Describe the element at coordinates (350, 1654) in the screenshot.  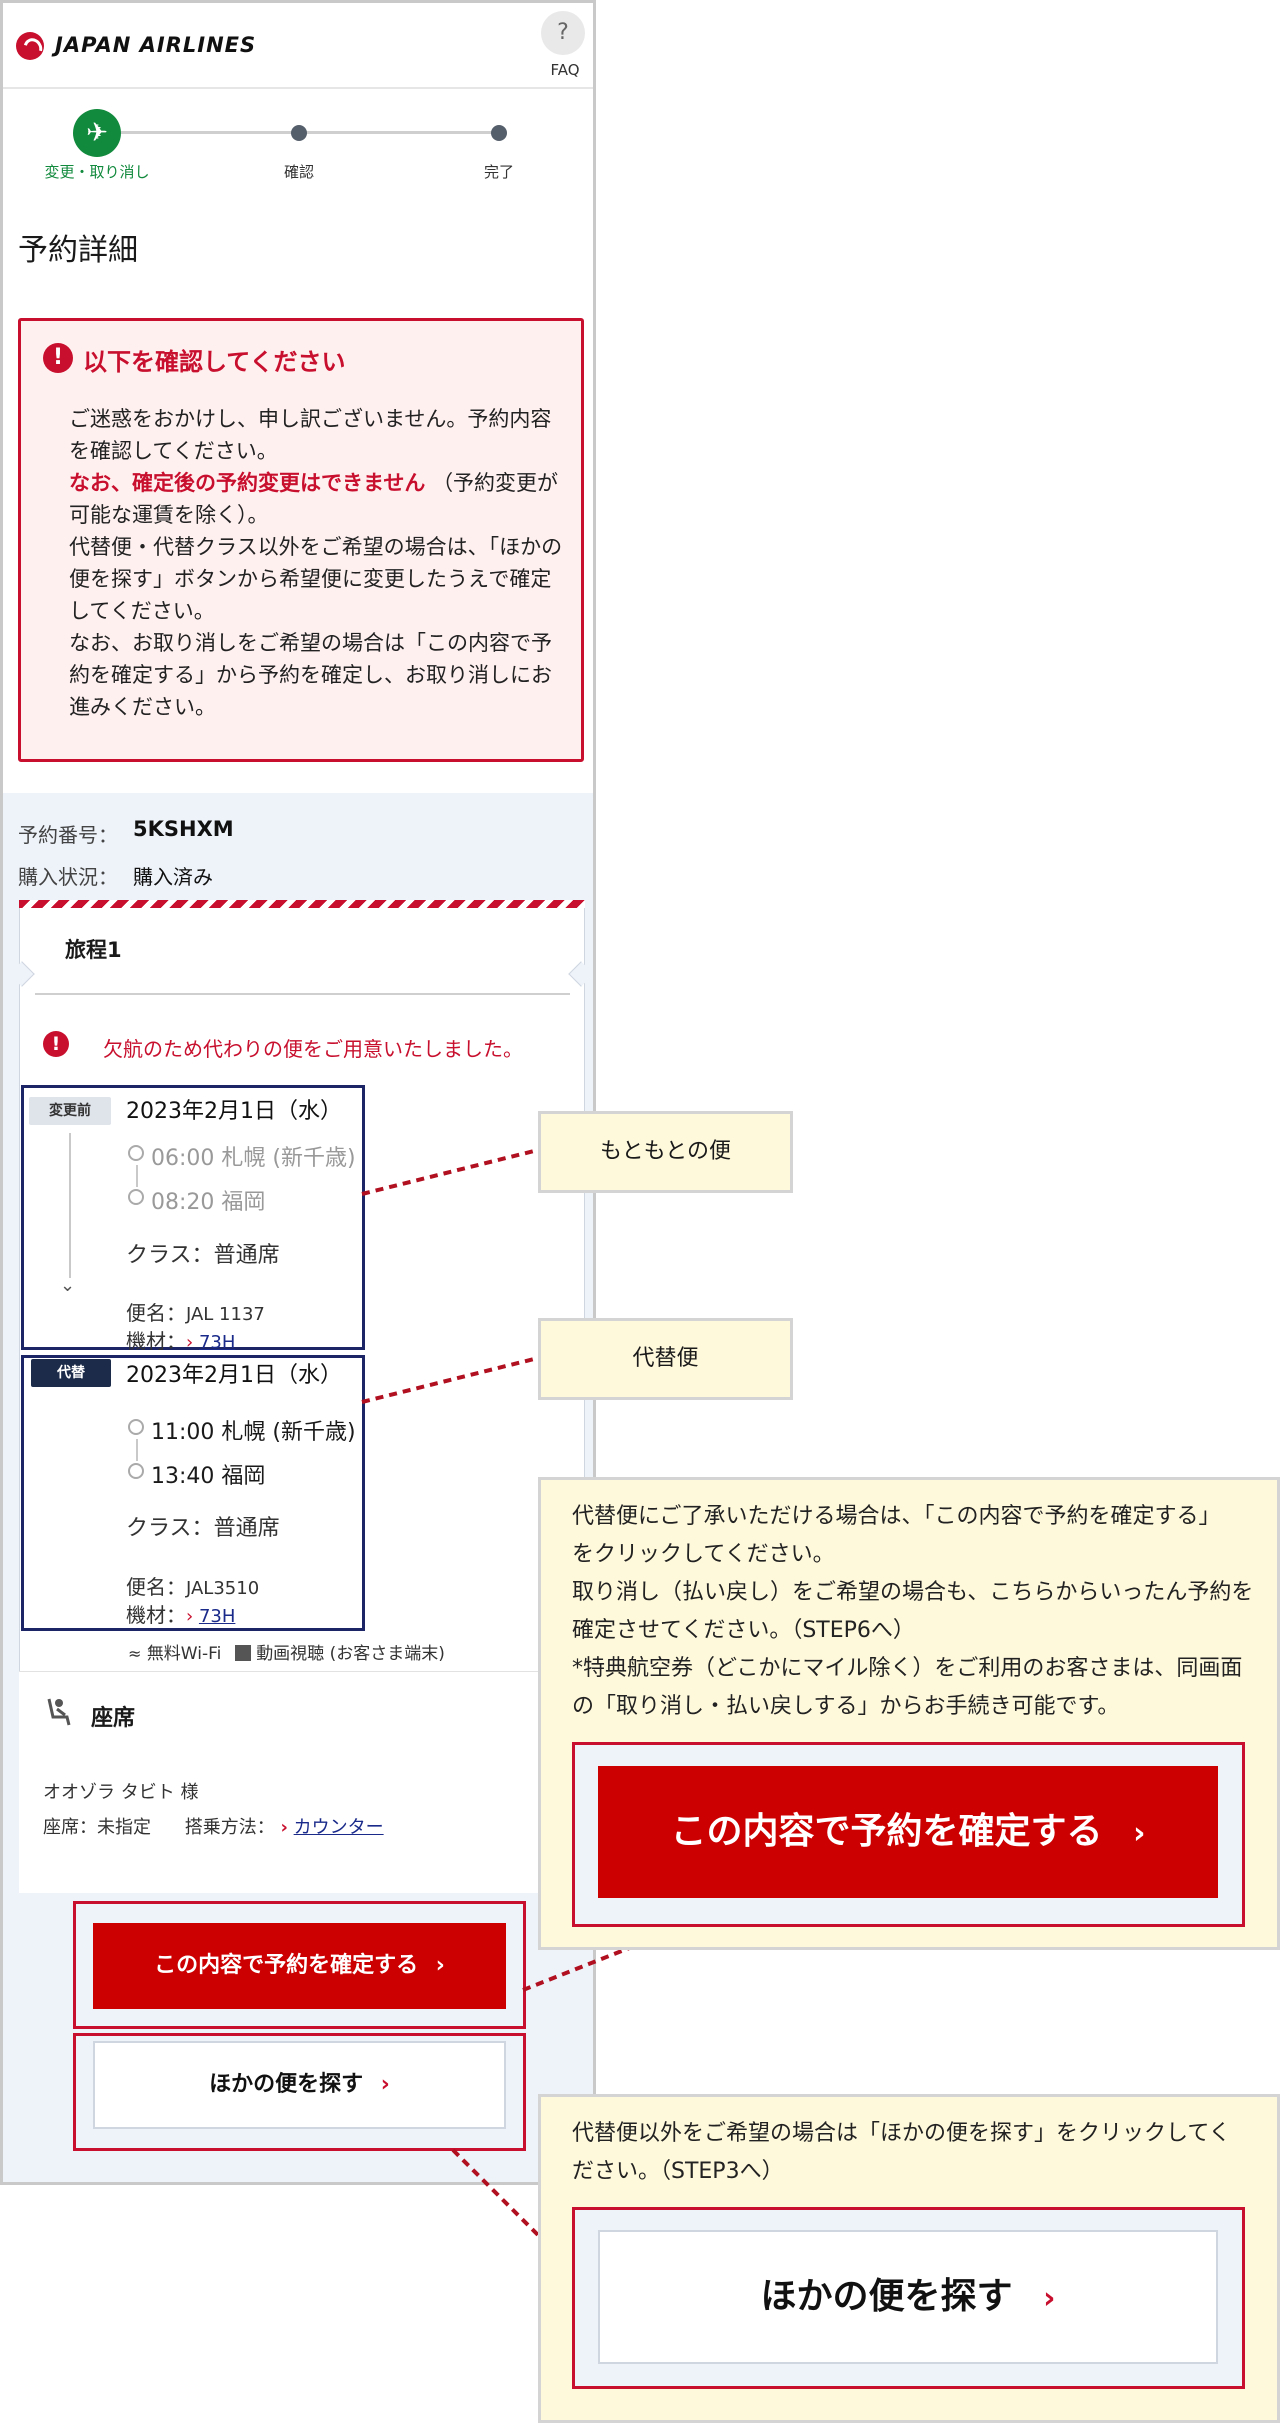
I see `video-label: 動画視聴 (お客さま端末)` at that location.